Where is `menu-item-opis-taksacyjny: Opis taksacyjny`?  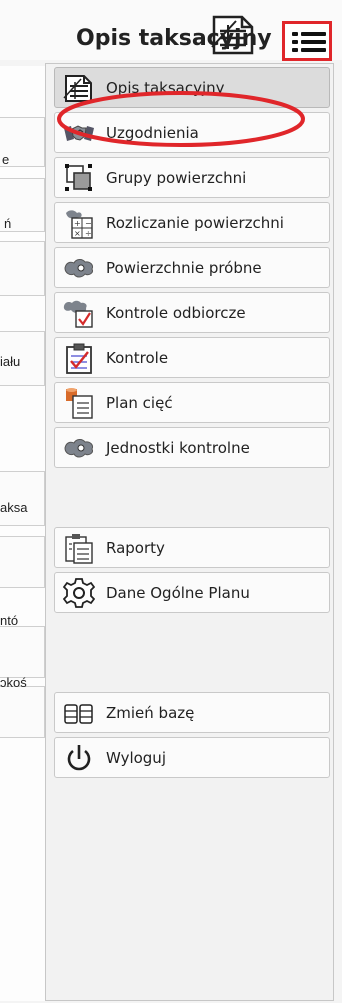
menu-item-opis-taksacyjny: Opis taksacyjny is located at coordinates (192, 87).